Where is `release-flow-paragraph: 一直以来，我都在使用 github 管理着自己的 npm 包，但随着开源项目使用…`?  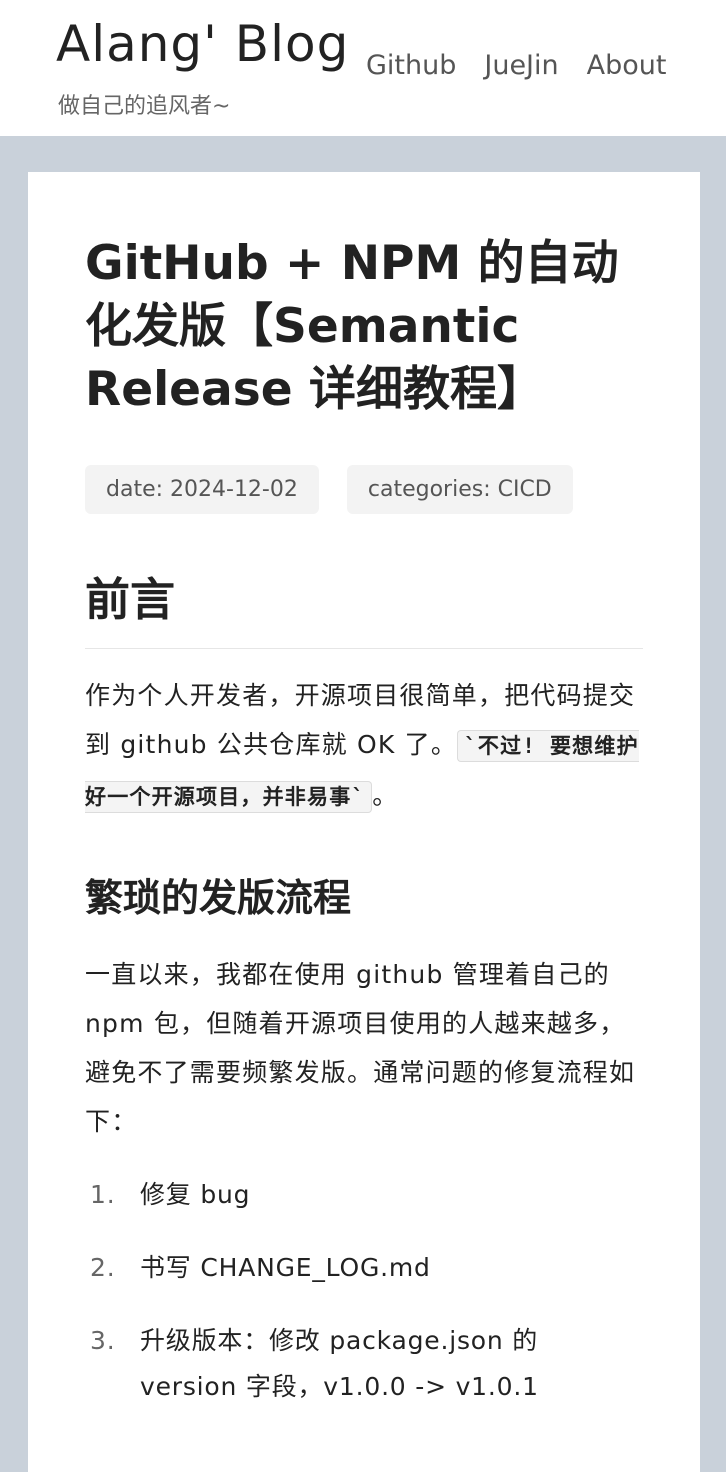 release-flow-paragraph: 一直以来，我都在使用 github 管理着自己的 npm 包，但随着开源项目使用… is located at coordinates (360, 1048).